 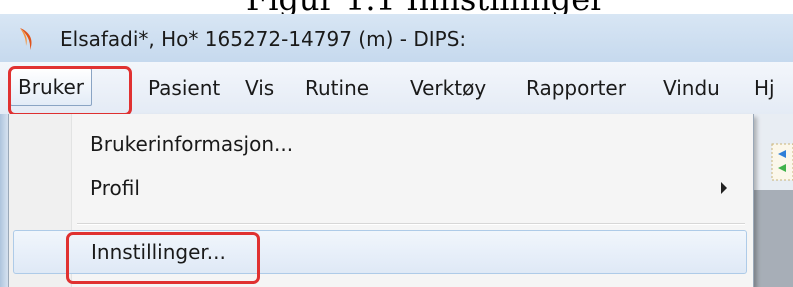 I want to click on menu-bruker: Bruker, so click(x=51, y=87).